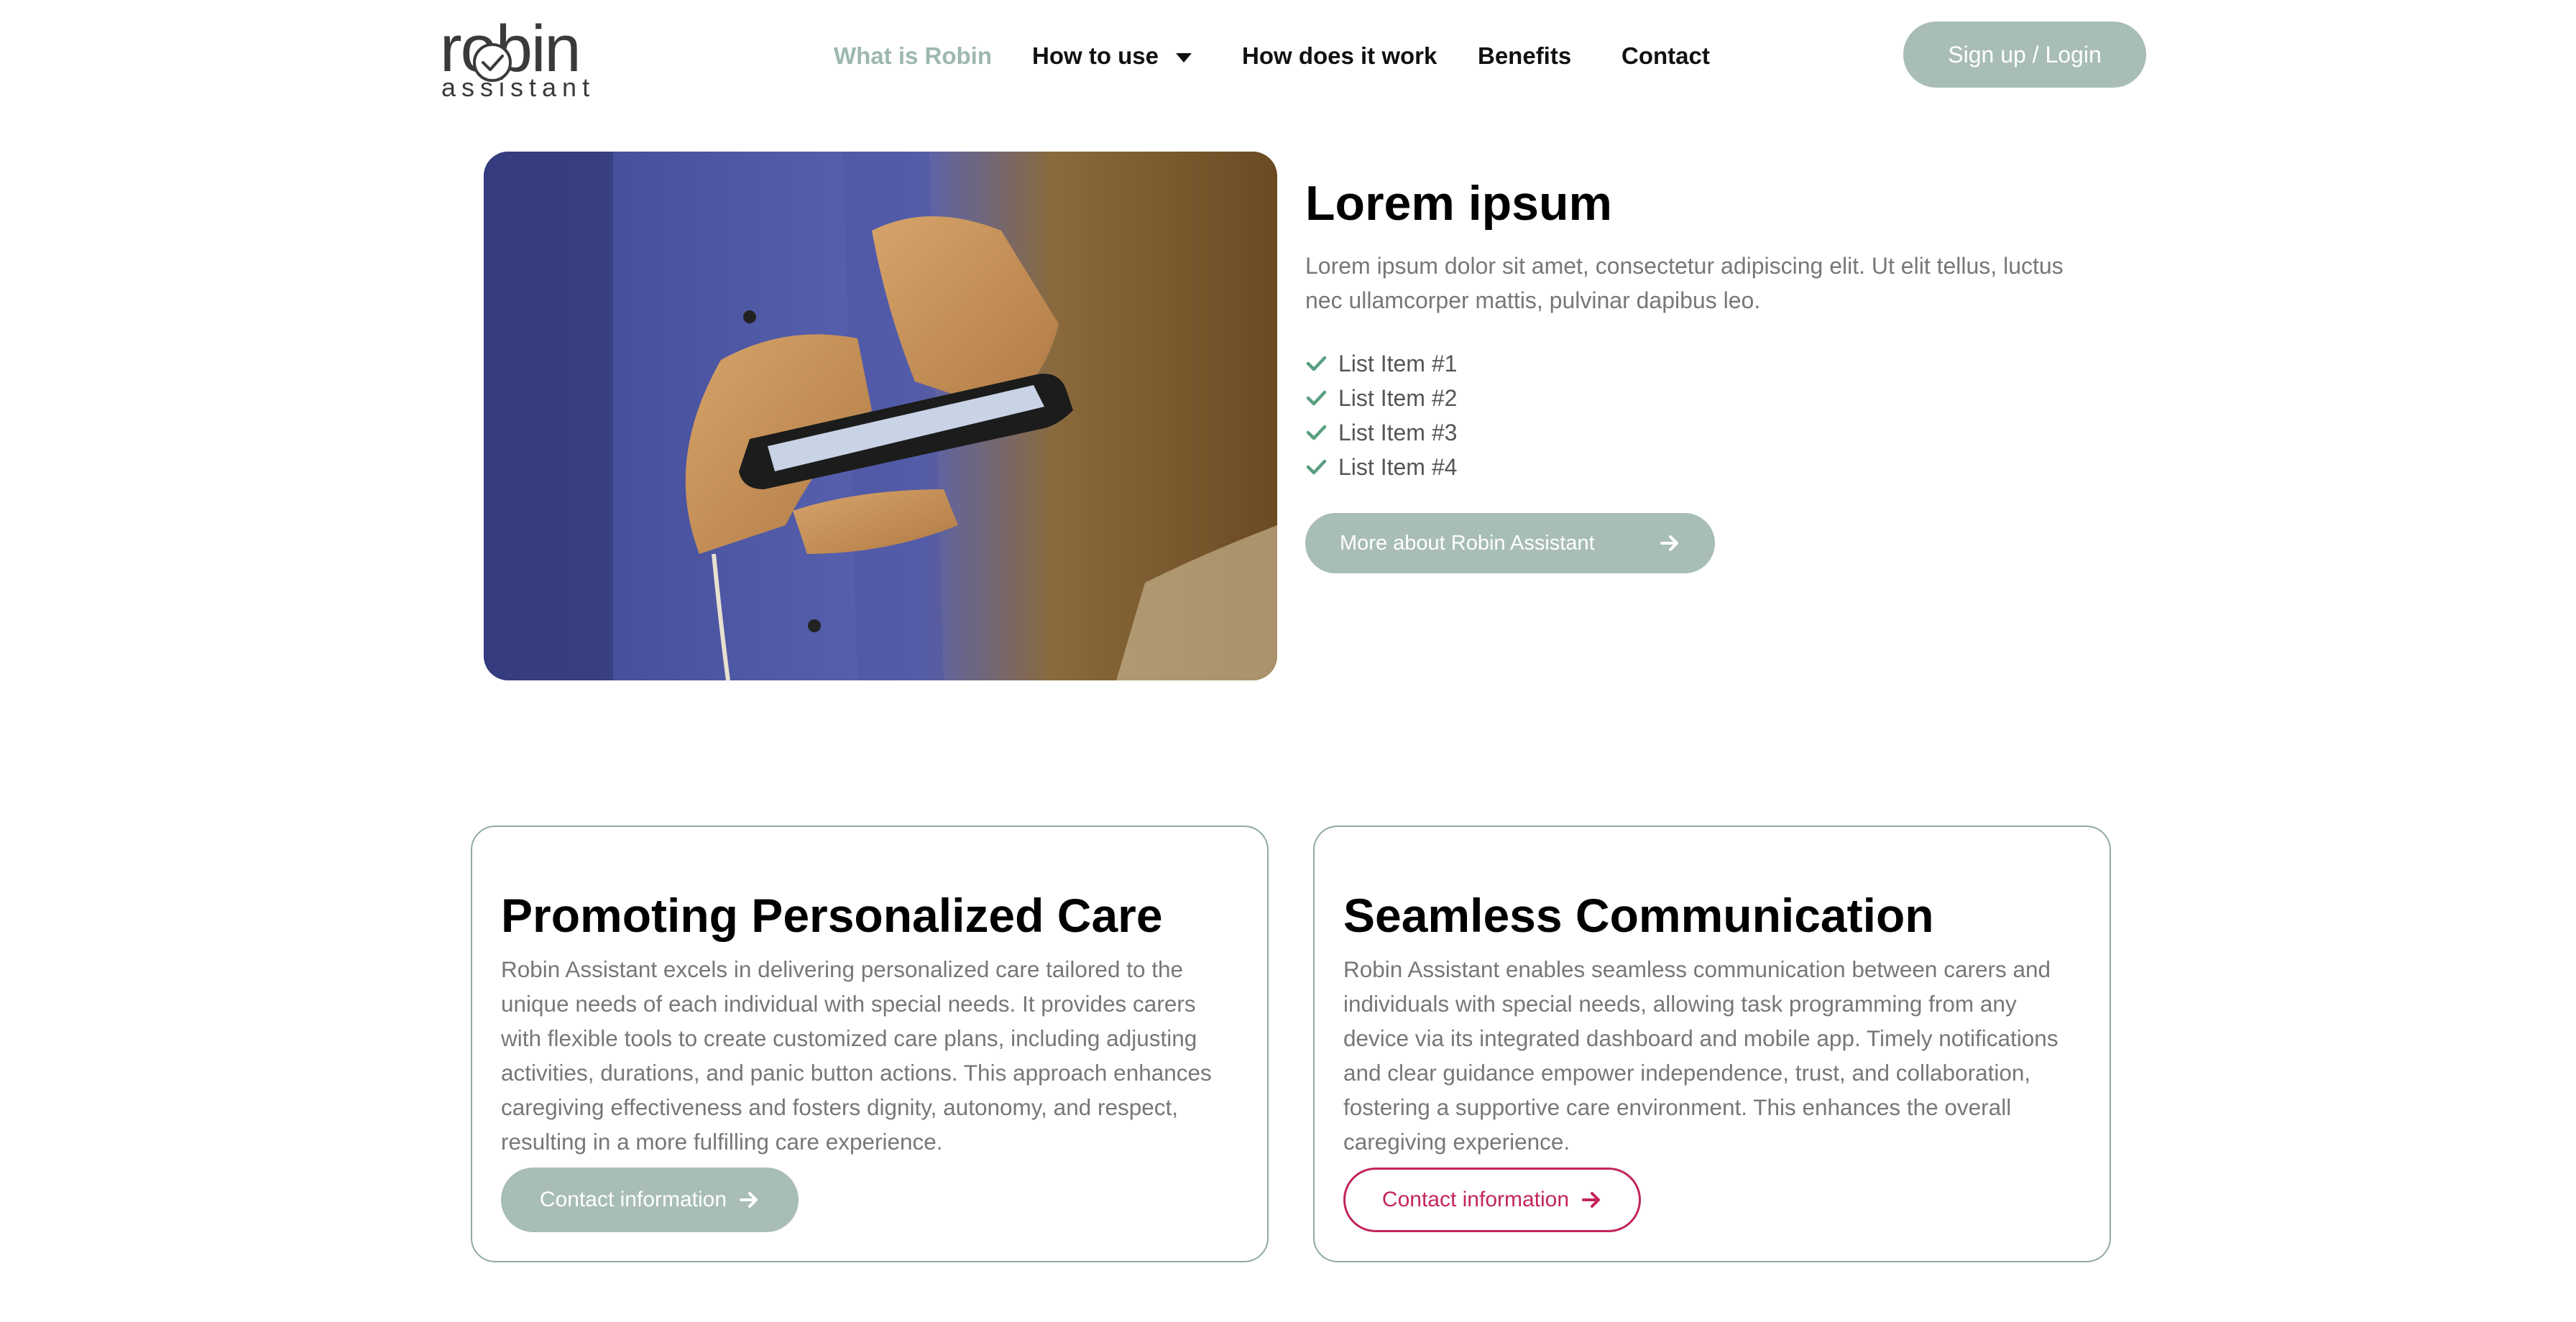  What do you see at coordinates (1398, 432) in the screenshot?
I see `list-item-label: List Item #3` at bounding box center [1398, 432].